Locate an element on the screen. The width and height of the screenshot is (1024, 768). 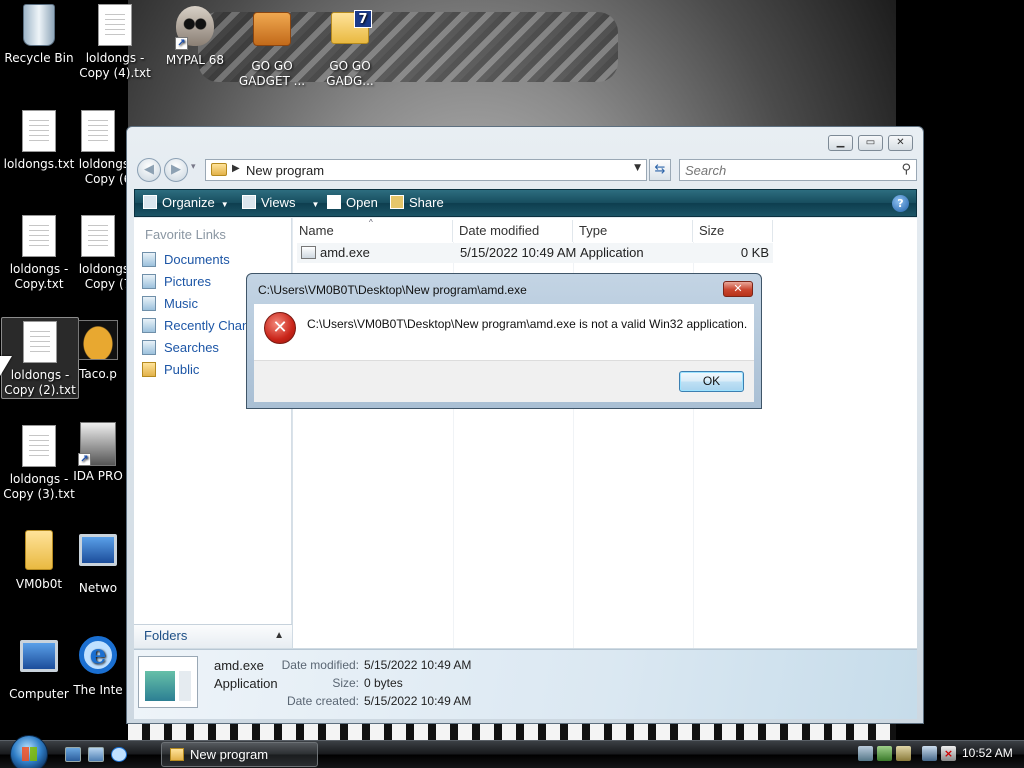
views-icon is located at coordinates (249, 202).